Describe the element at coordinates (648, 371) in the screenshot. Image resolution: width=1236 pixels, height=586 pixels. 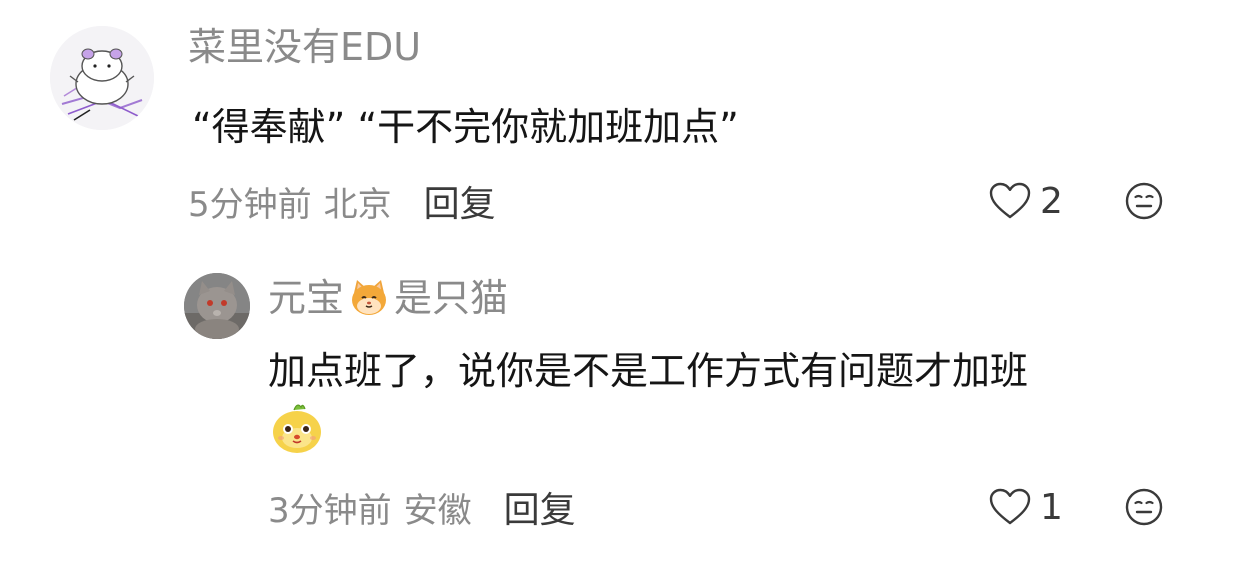
I see `reply-text: 加点班了，说你是不是工作方式有问题才加班` at that location.